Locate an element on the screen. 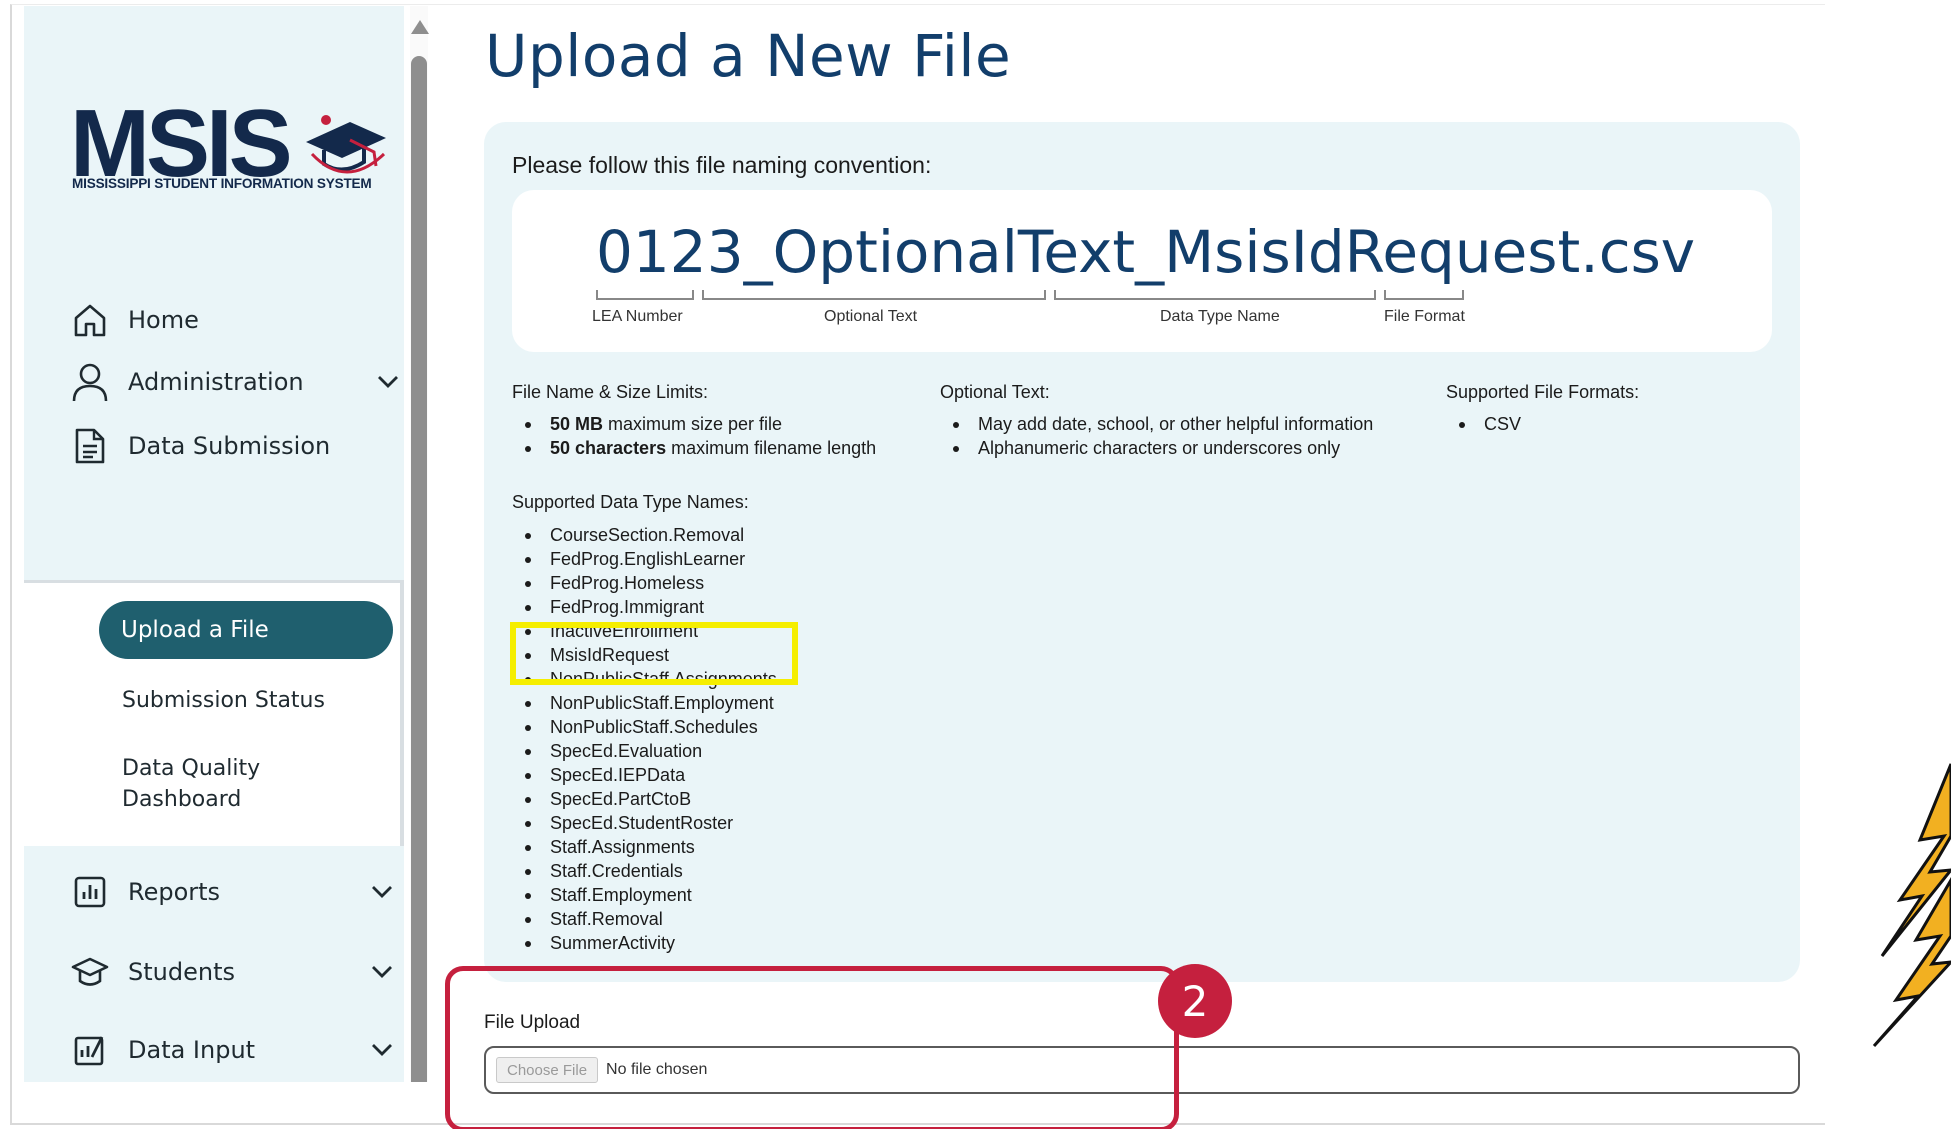  data-types-heading: Supported Data Type Names: is located at coordinates (630, 502).